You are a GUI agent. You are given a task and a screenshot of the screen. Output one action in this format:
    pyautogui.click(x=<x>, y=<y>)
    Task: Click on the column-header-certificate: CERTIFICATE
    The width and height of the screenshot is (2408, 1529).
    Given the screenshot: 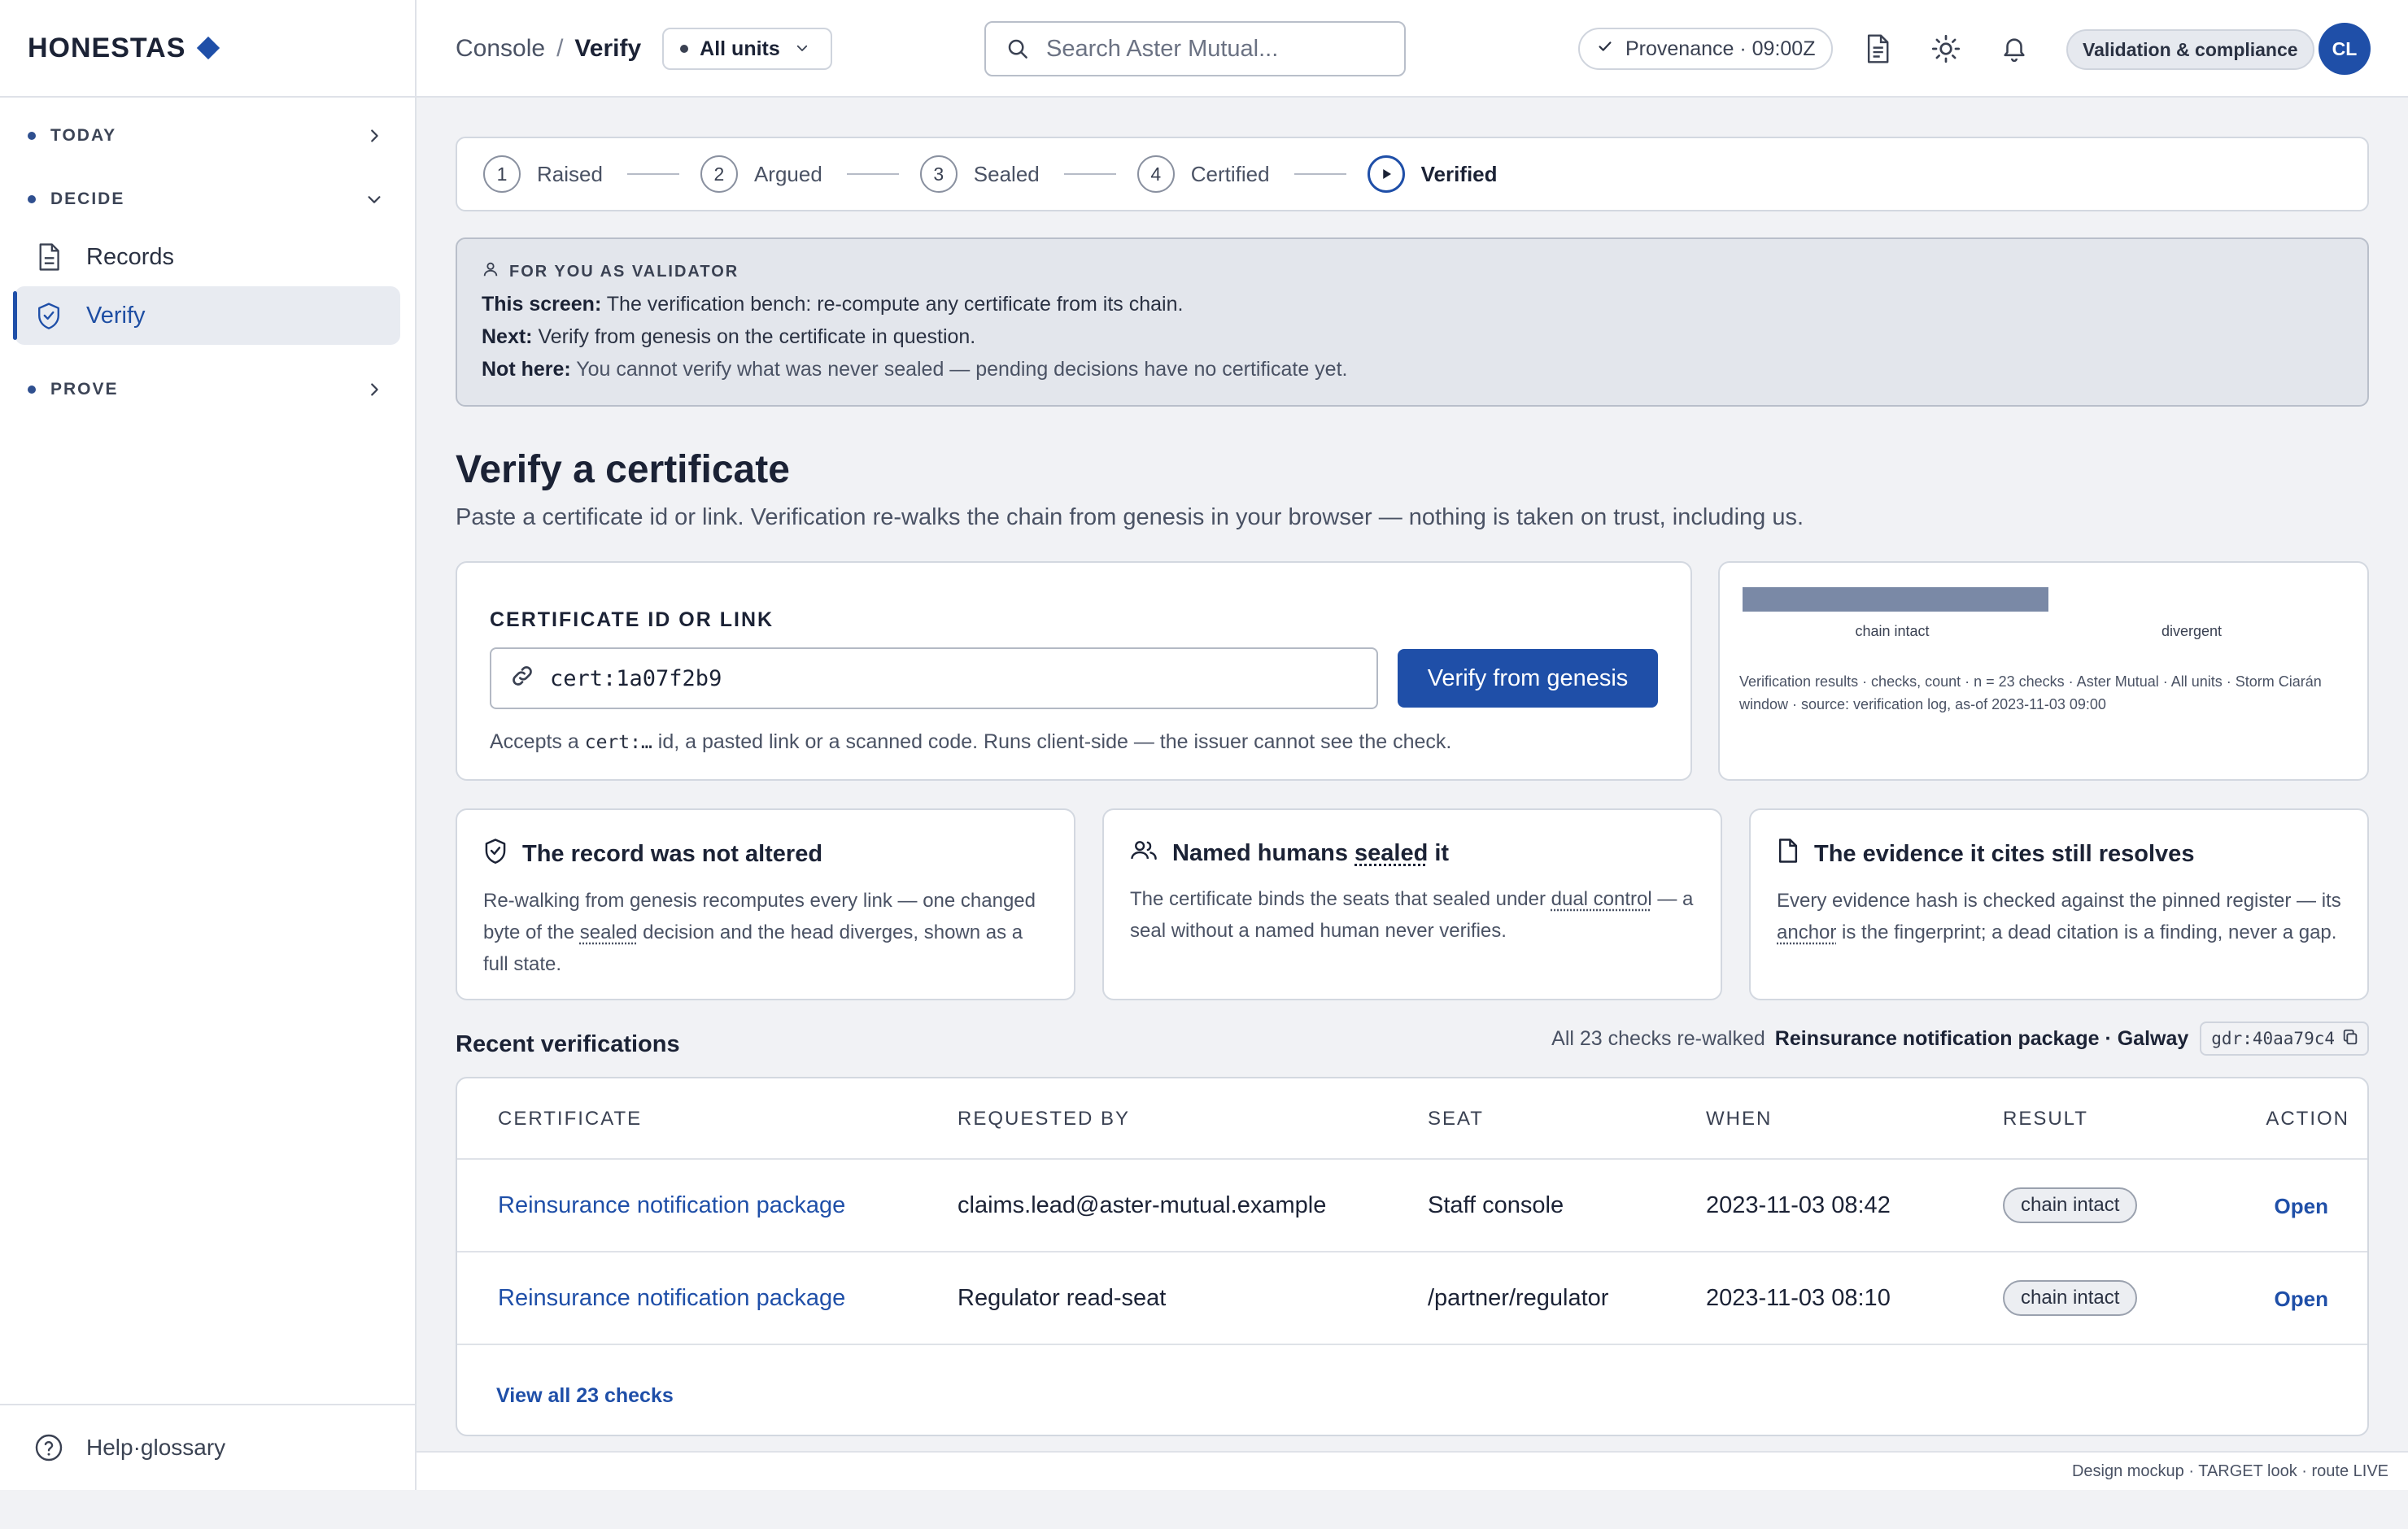 What is the action you would take?
    pyautogui.click(x=570, y=1119)
    